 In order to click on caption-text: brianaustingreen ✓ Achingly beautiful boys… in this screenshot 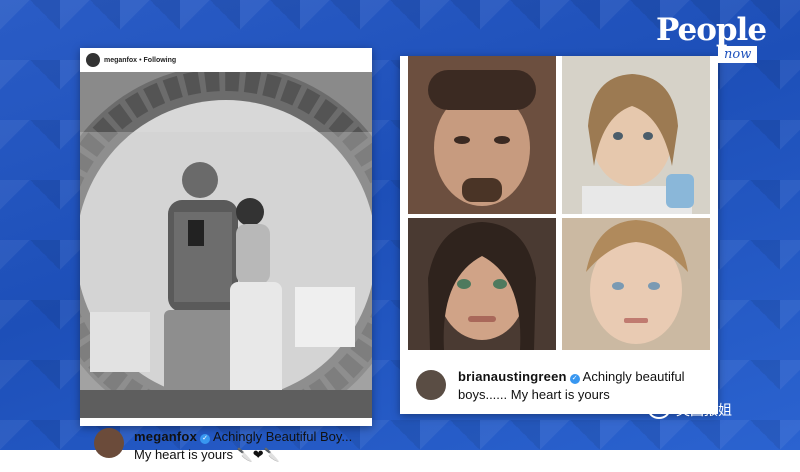, I will do `click(585, 386)`.